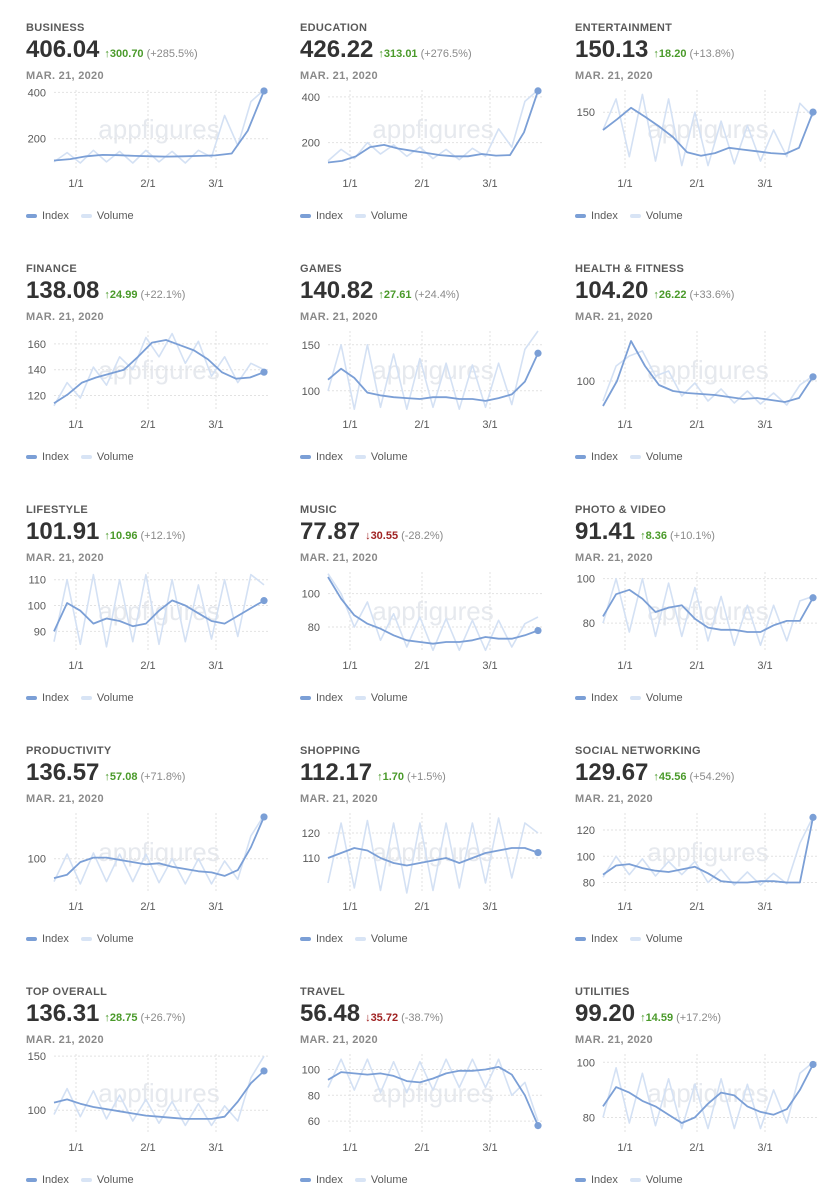 This screenshot has width=839, height=1200. What do you see at coordinates (112, 50) in the screenshot?
I see `value-row: 406.04 ↑300.70 (+285.5%)` at bounding box center [112, 50].